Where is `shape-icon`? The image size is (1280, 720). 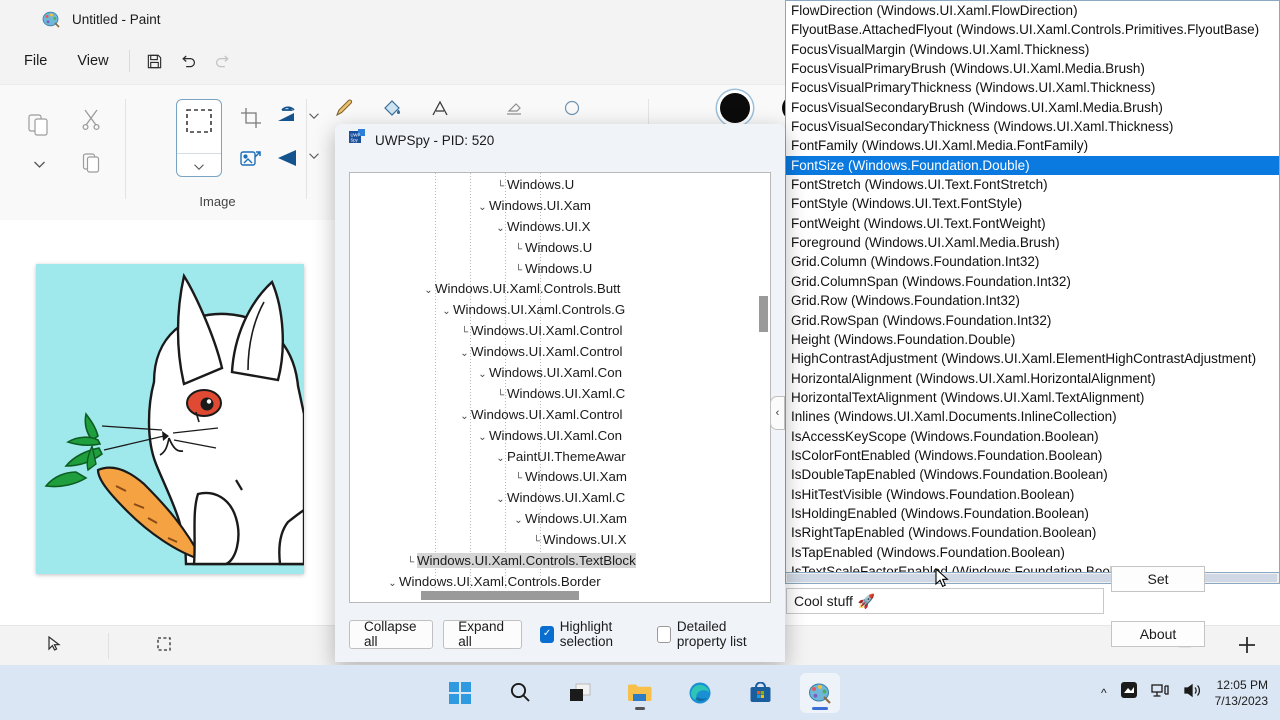 shape-icon is located at coordinates (572, 108).